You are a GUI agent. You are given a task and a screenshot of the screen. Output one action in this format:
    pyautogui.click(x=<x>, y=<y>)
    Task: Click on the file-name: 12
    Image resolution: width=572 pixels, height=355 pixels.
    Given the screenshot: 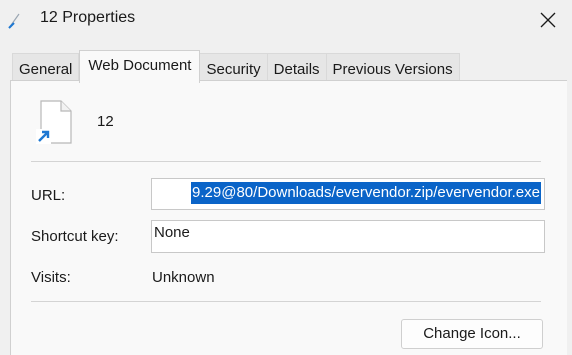 What is the action you would take?
    pyautogui.click(x=105, y=121)
    